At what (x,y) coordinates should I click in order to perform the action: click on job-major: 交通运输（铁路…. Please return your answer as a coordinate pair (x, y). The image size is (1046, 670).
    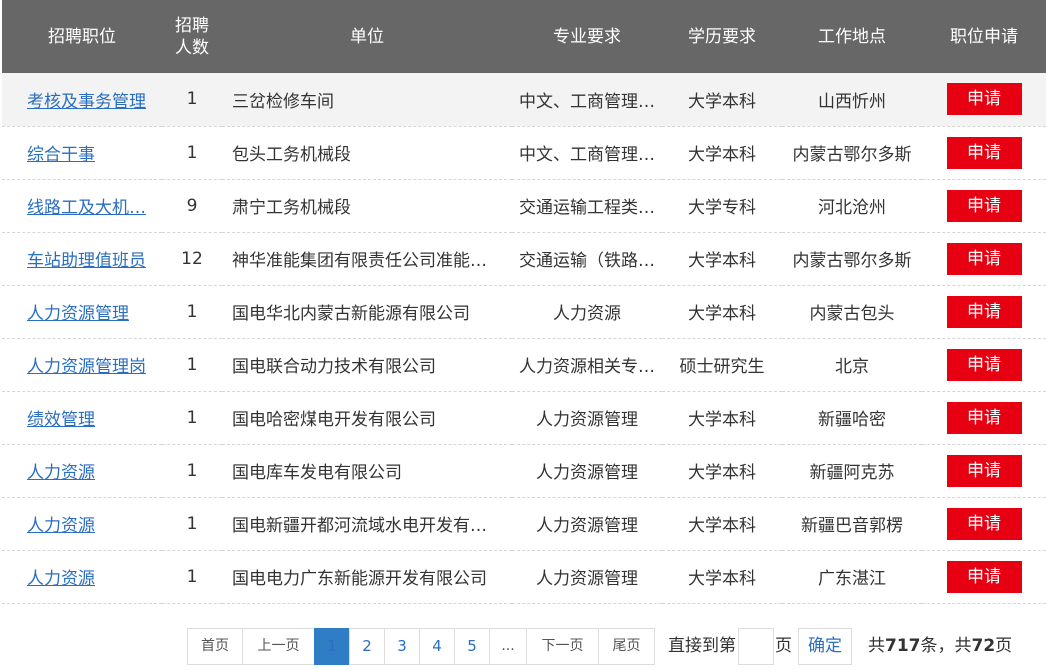
    Looking at the image, I should click on (587, 259).